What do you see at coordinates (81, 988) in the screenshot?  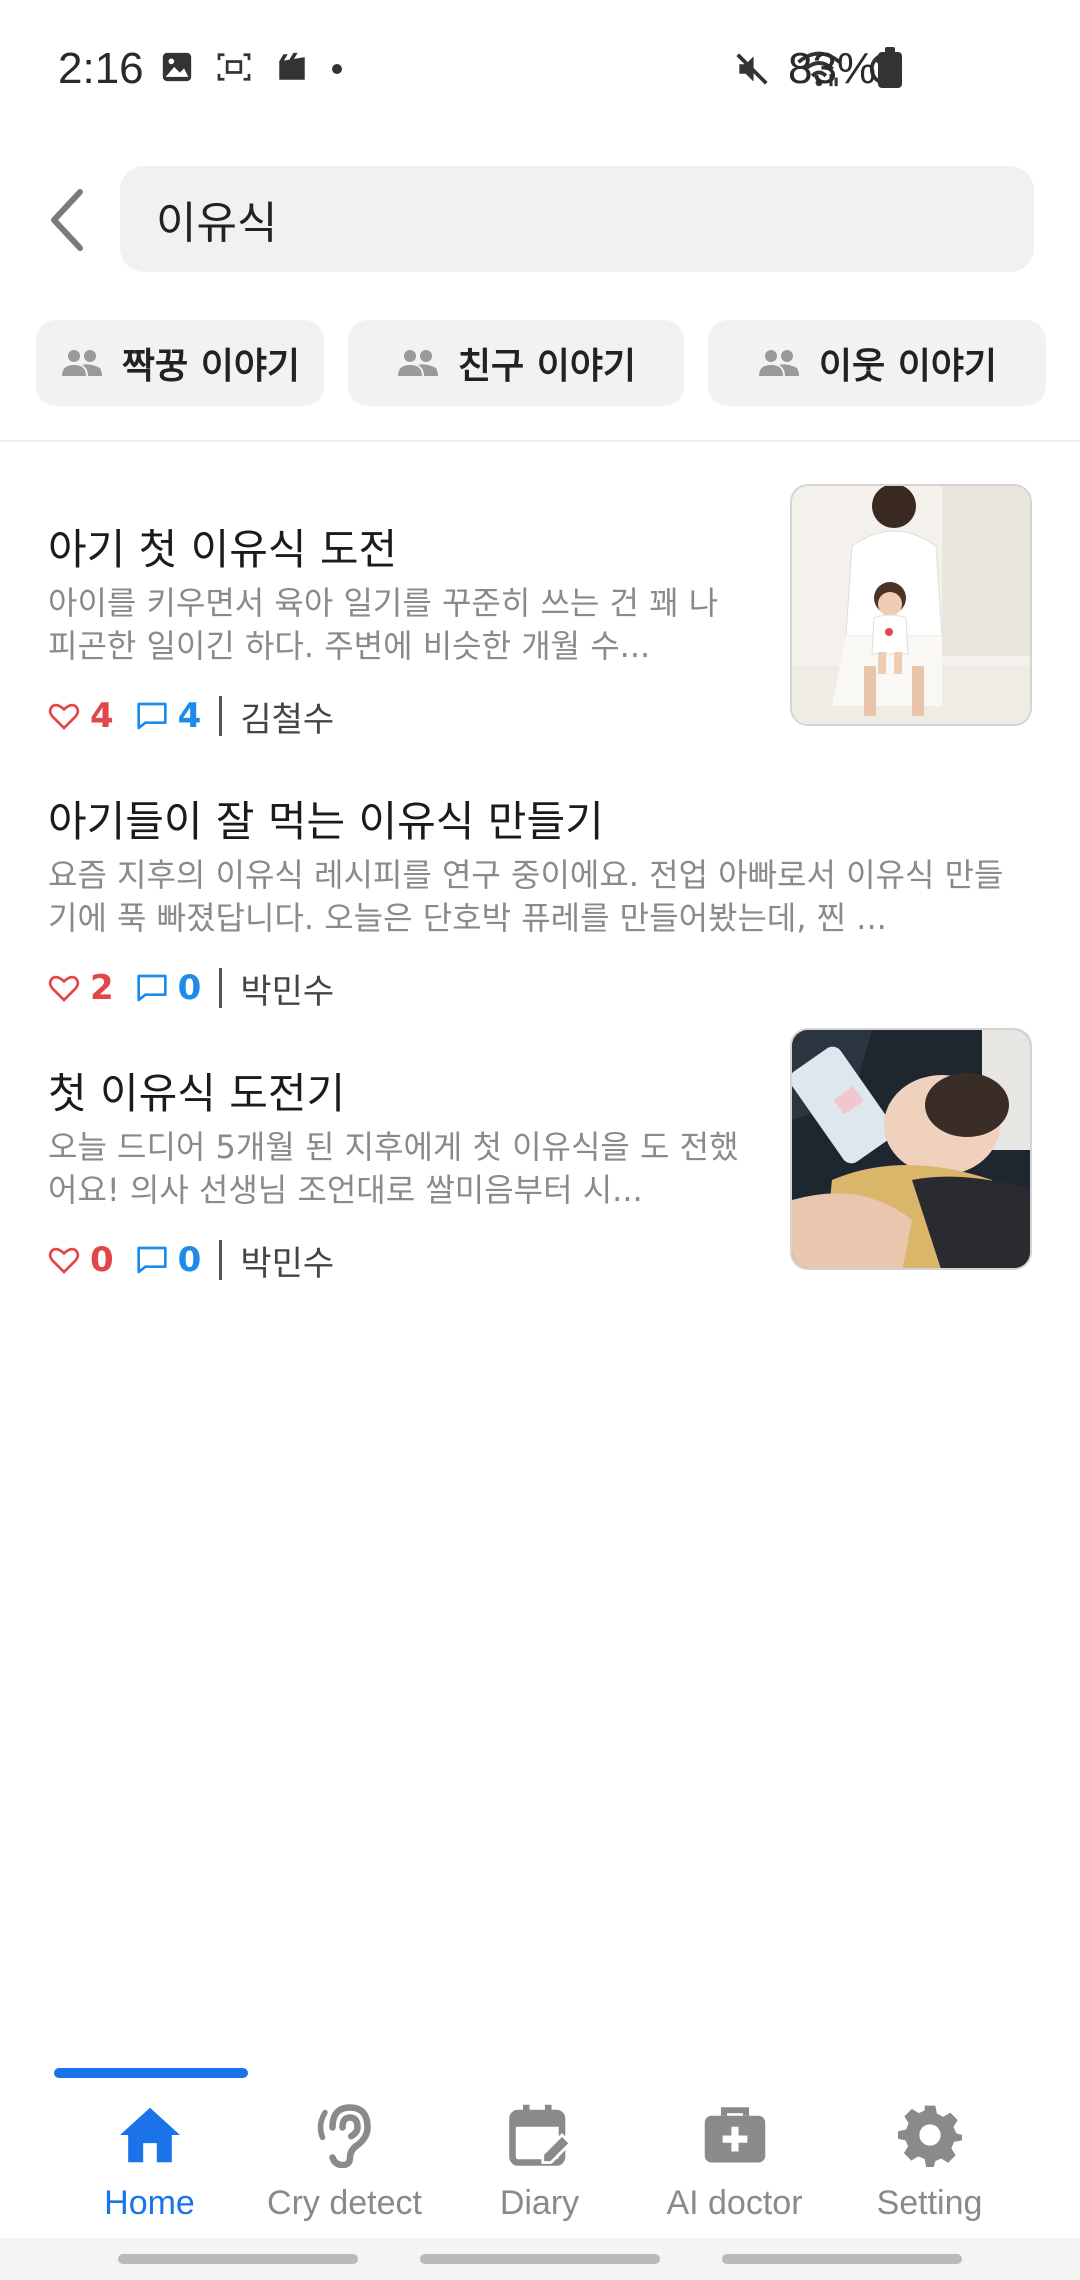 I see `like-count: 2` at bounding box center [81, 988].